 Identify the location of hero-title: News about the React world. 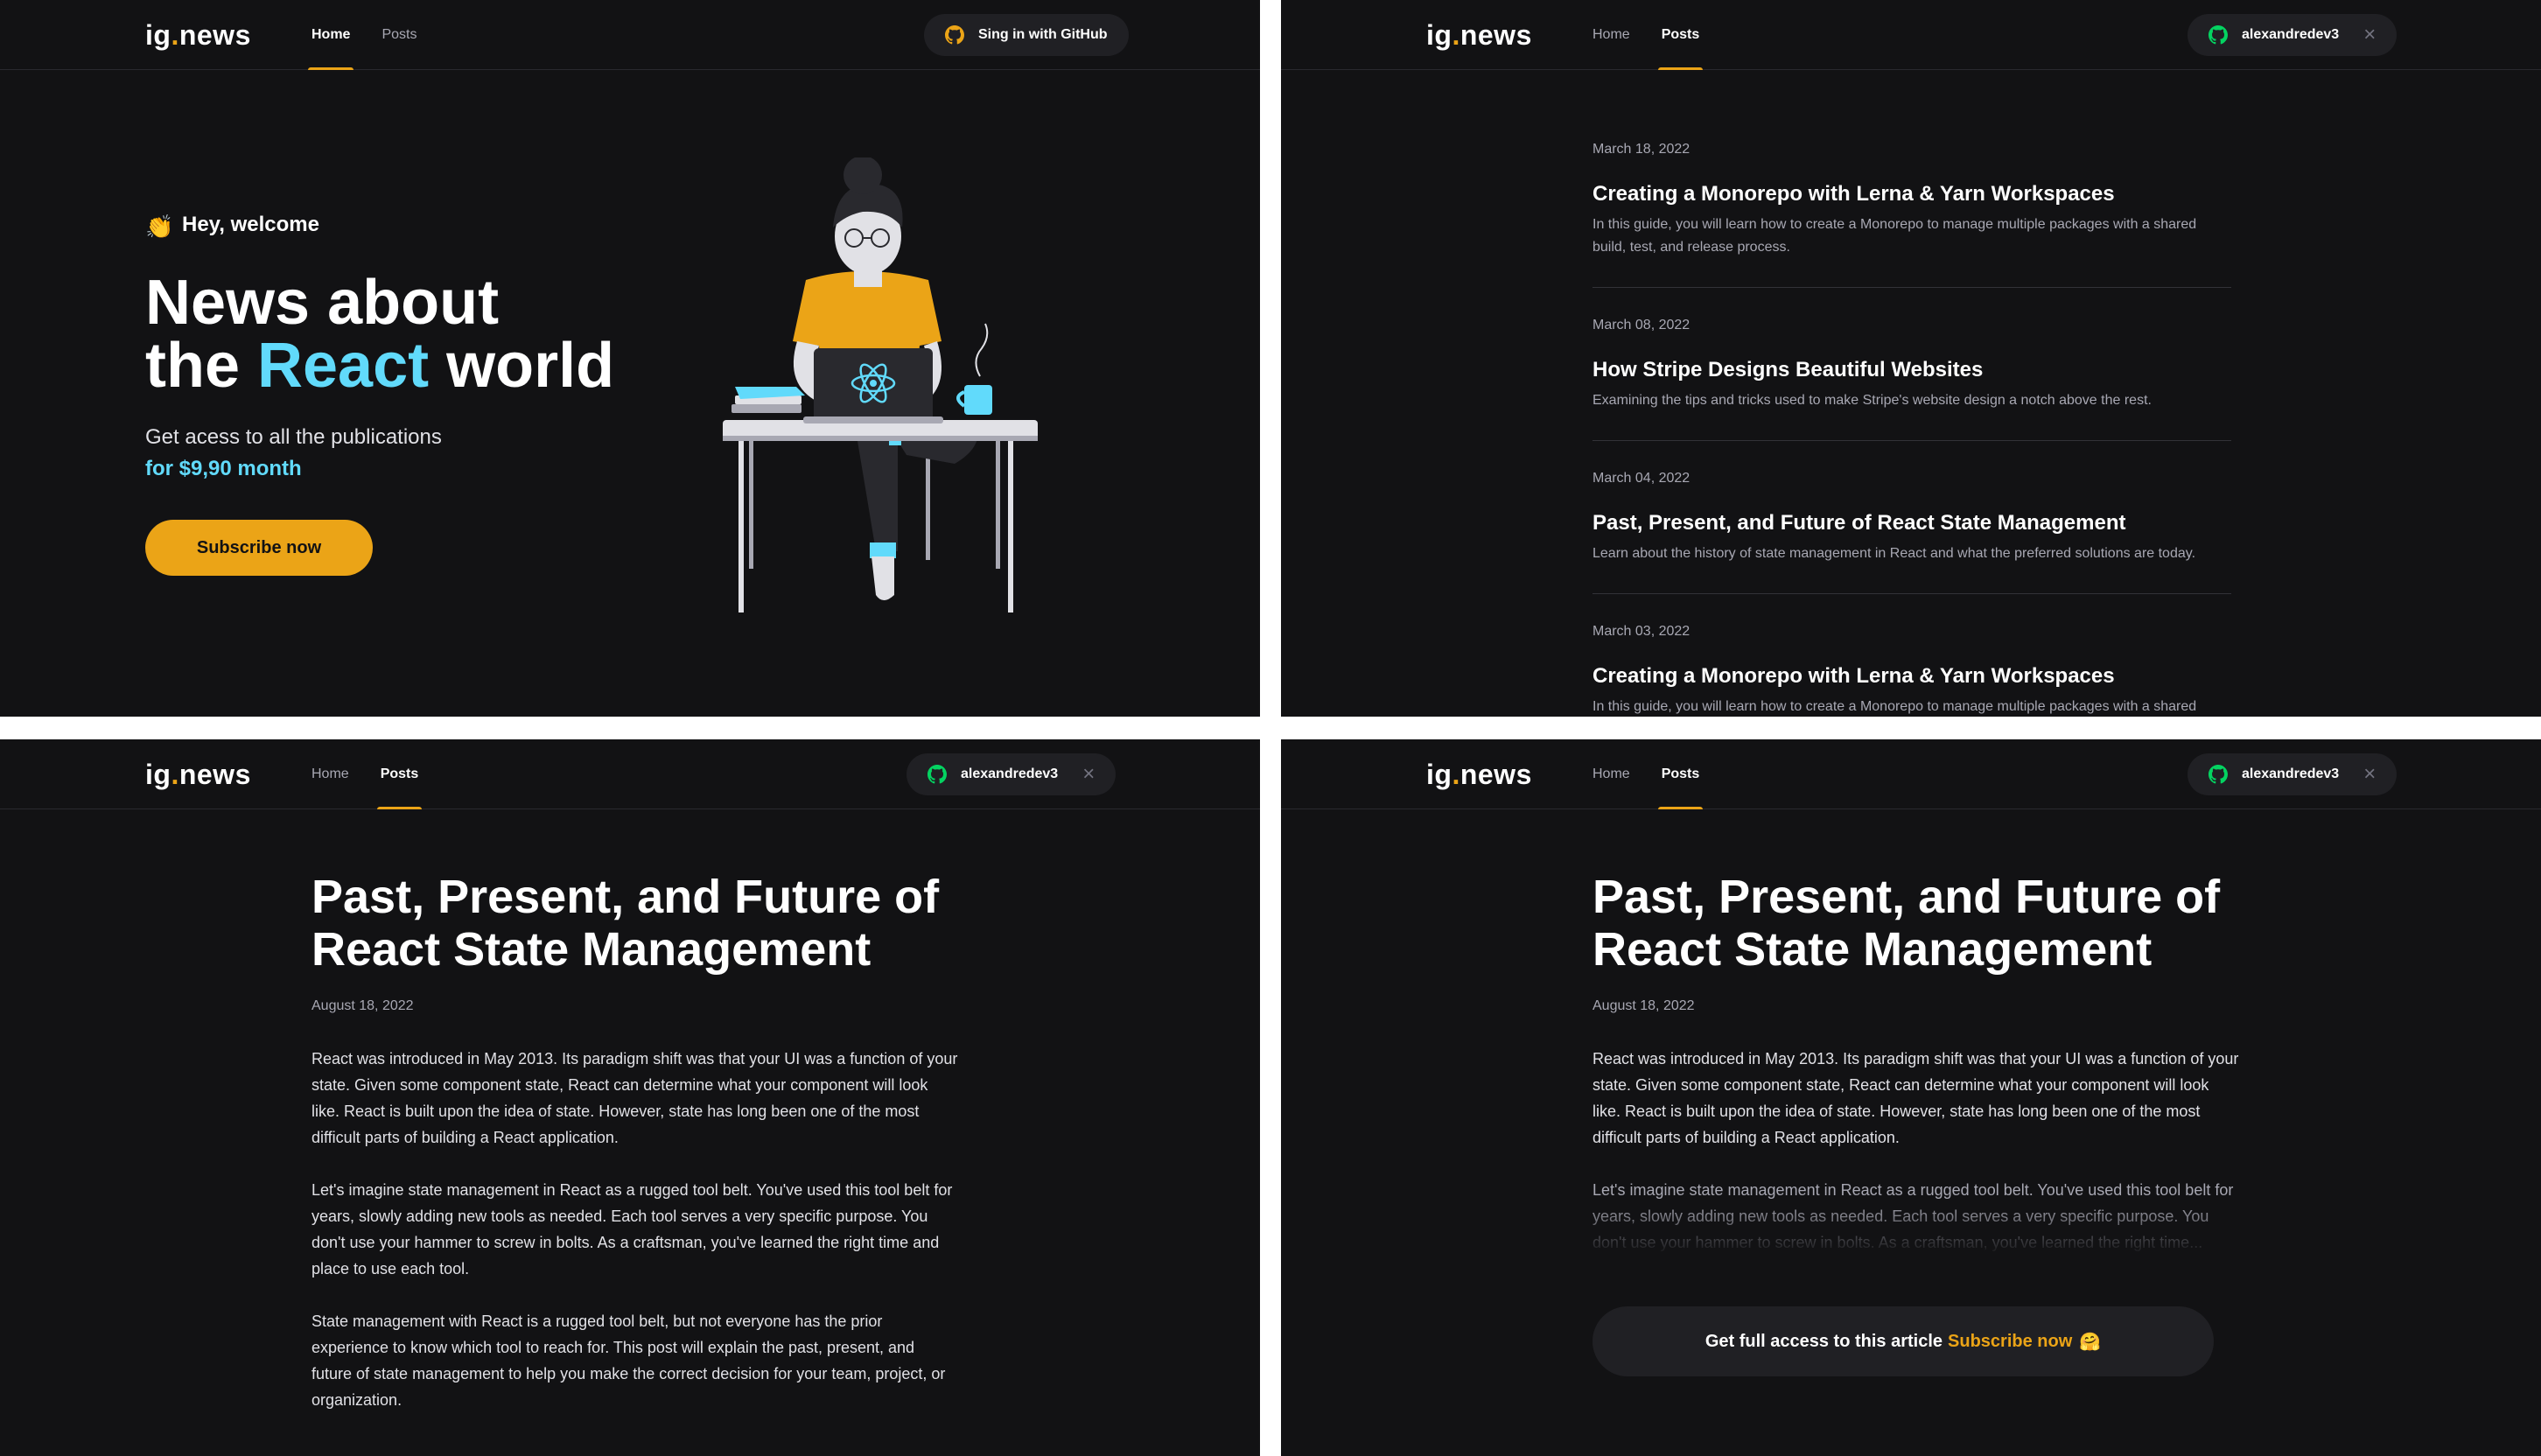
(380, 334).